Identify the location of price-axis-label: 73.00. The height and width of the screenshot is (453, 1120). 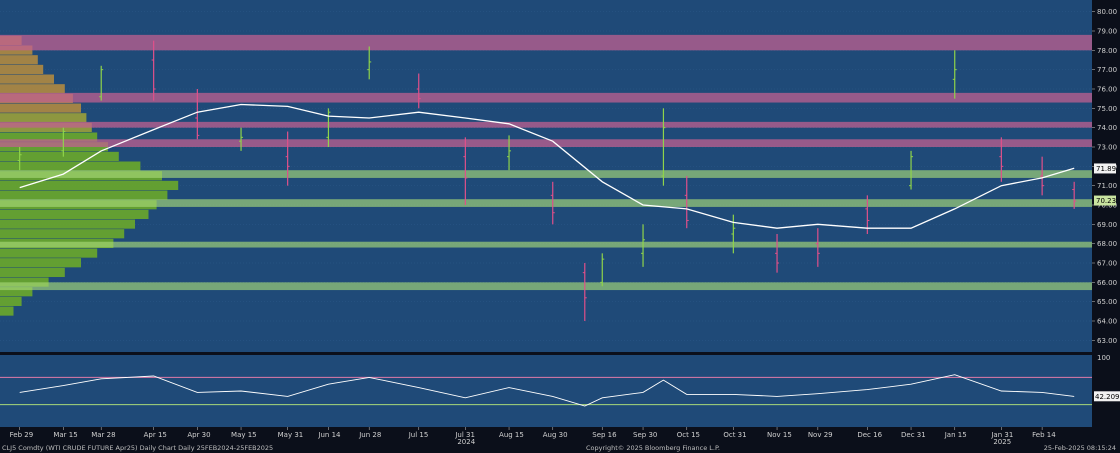
(1107, 148).